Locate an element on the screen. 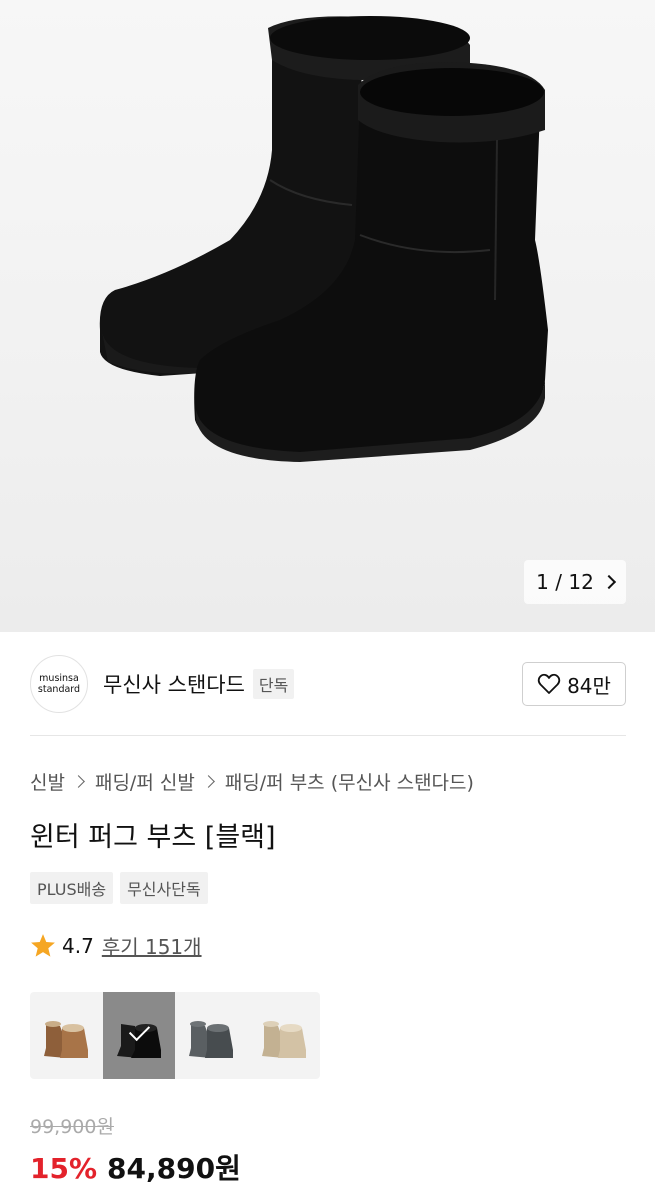 The width and height of the screenshot is (655, 1200). sale-price: 84,890원 is located at coordinates (174, 1168).